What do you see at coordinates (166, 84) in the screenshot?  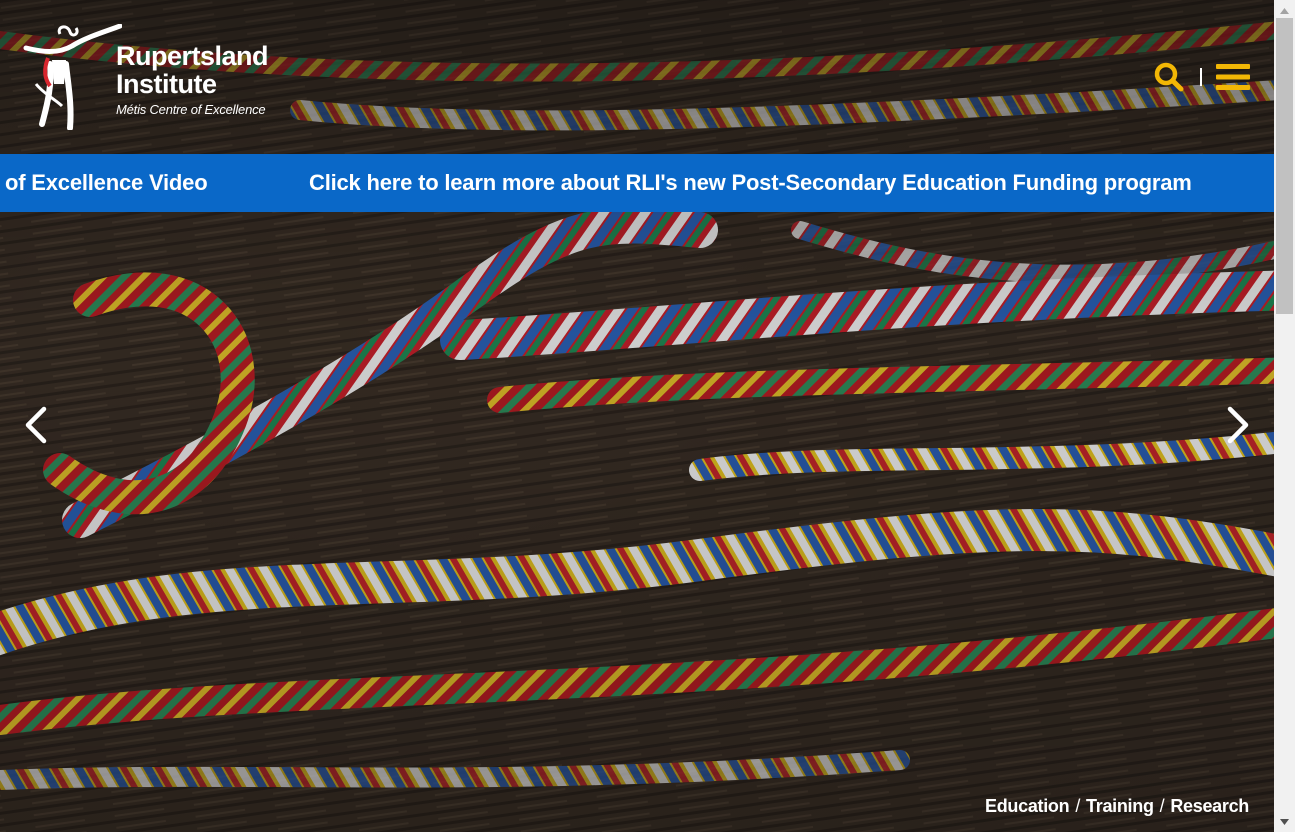 I see `logo-name-line2: Institute` at bounding box center [166, 84].